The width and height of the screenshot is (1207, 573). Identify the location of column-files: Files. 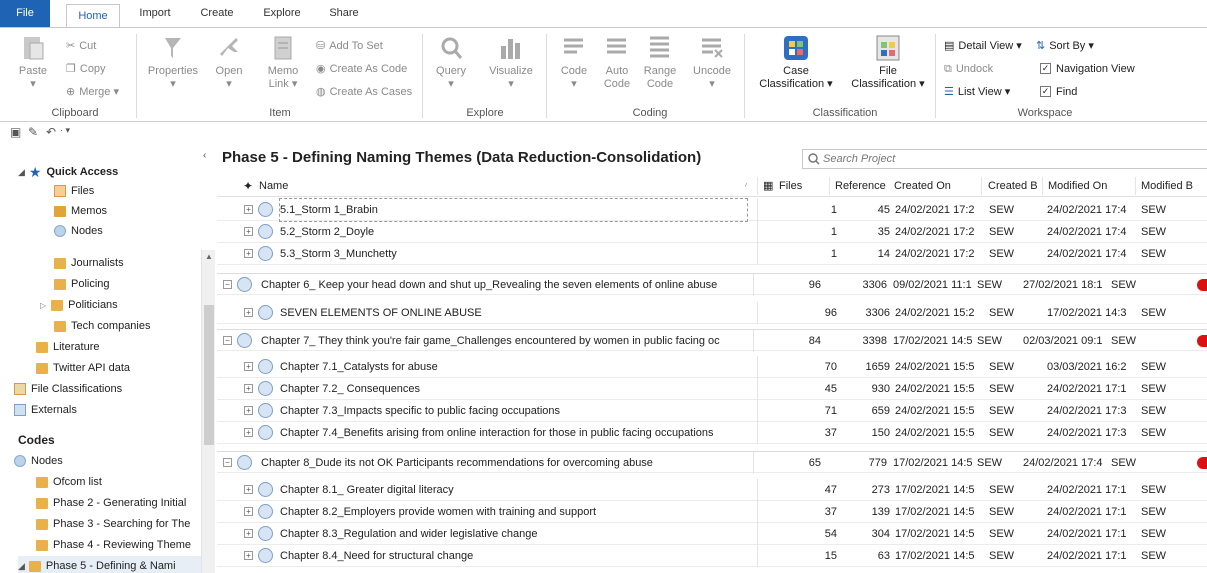
(790, 186).